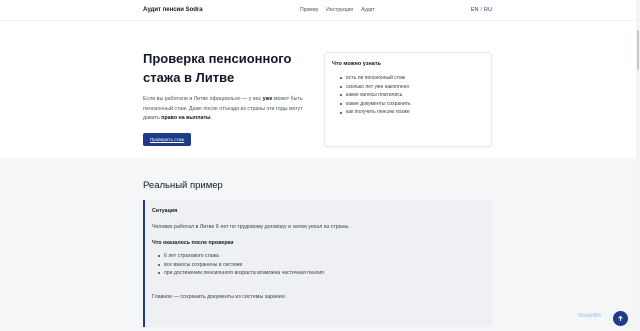 This screenshot has height=331, width=640. I want to click on watermark: ScanMo, so click(590, 316).